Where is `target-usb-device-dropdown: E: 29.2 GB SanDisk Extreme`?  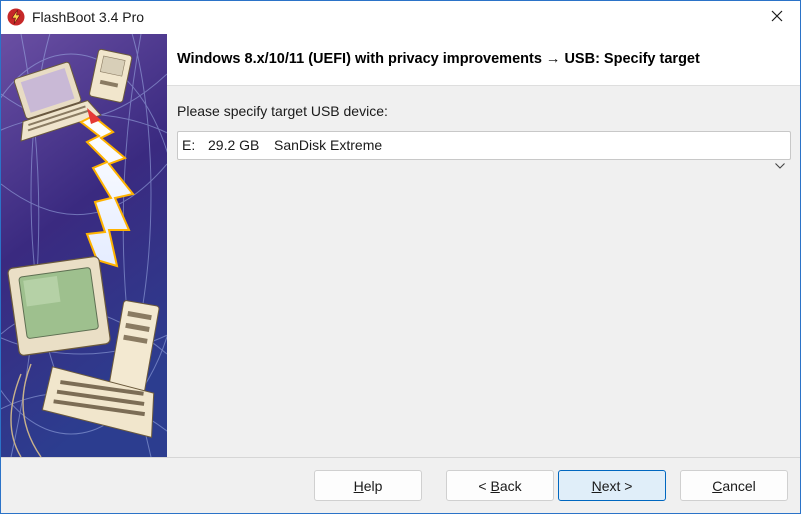 target-usb-device-dropdown: E: 29.2 GB SanDisk Extreme is located at coordinates (484, 150).